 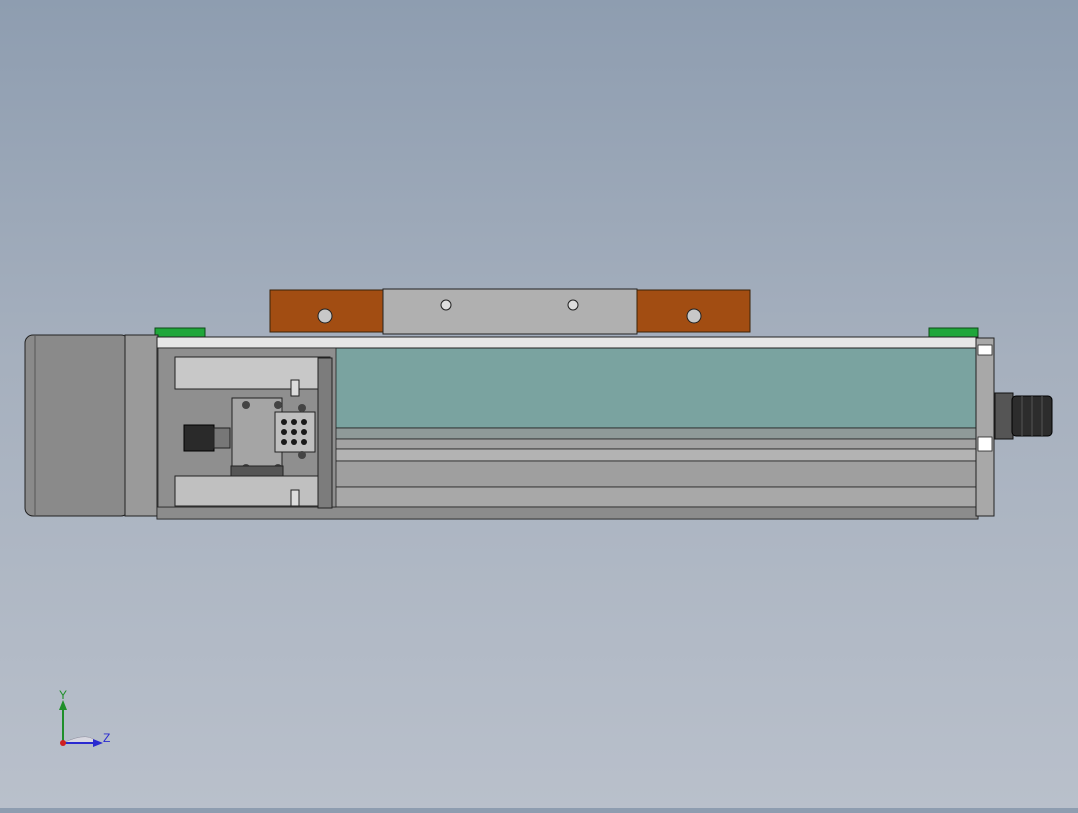 I want to click on top-edge, so click(x=567, y=342).